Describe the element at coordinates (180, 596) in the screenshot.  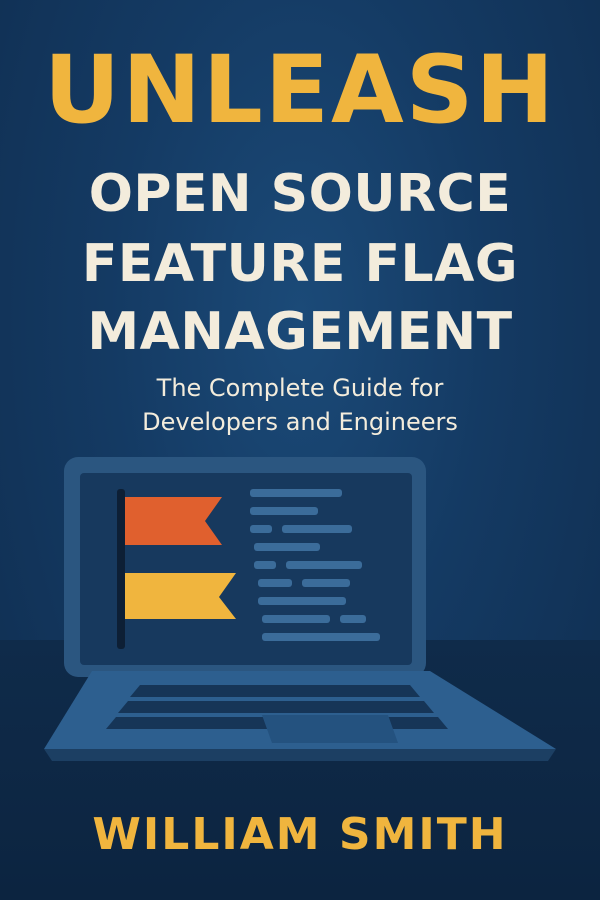
I see `flag-yellow` at that location.